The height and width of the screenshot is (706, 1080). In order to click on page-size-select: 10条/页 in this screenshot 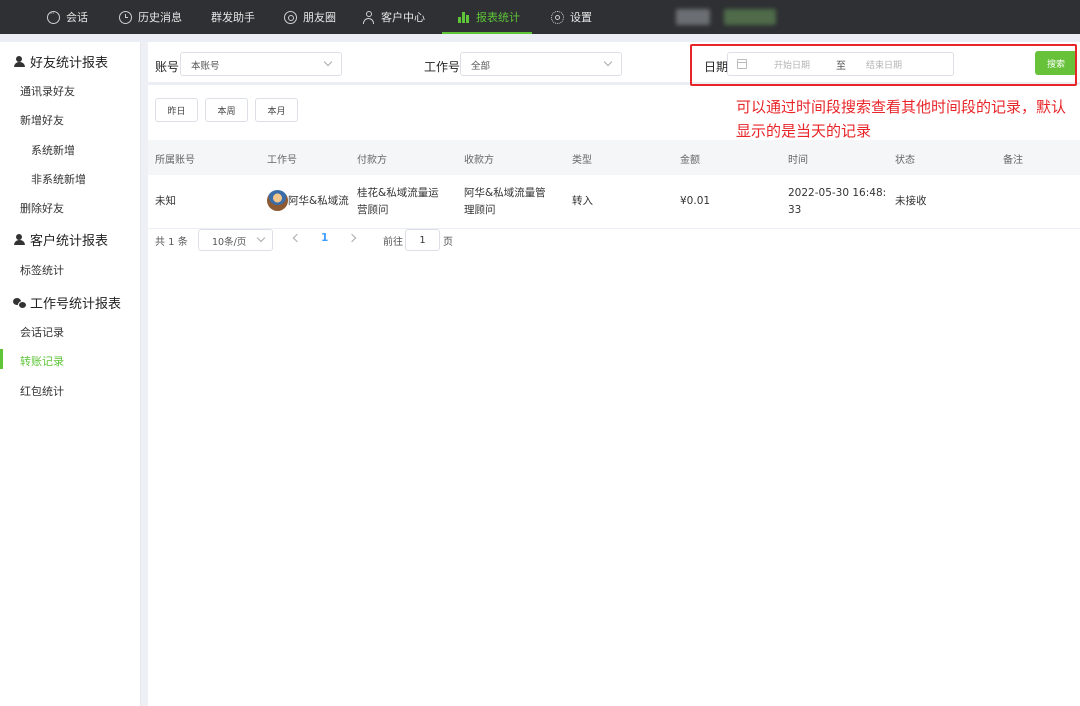, I will do `click(235, 240)`.